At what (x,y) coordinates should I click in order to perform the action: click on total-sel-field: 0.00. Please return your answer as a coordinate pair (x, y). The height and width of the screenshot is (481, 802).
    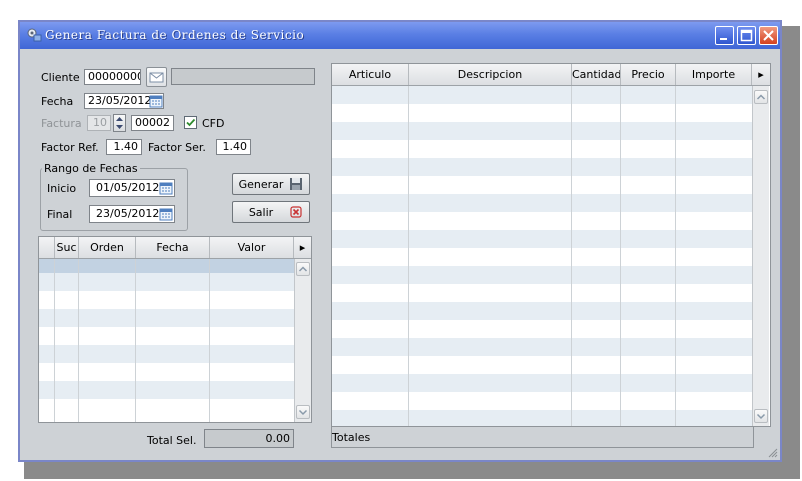
    Looking at the image, I should click on (249, 438).